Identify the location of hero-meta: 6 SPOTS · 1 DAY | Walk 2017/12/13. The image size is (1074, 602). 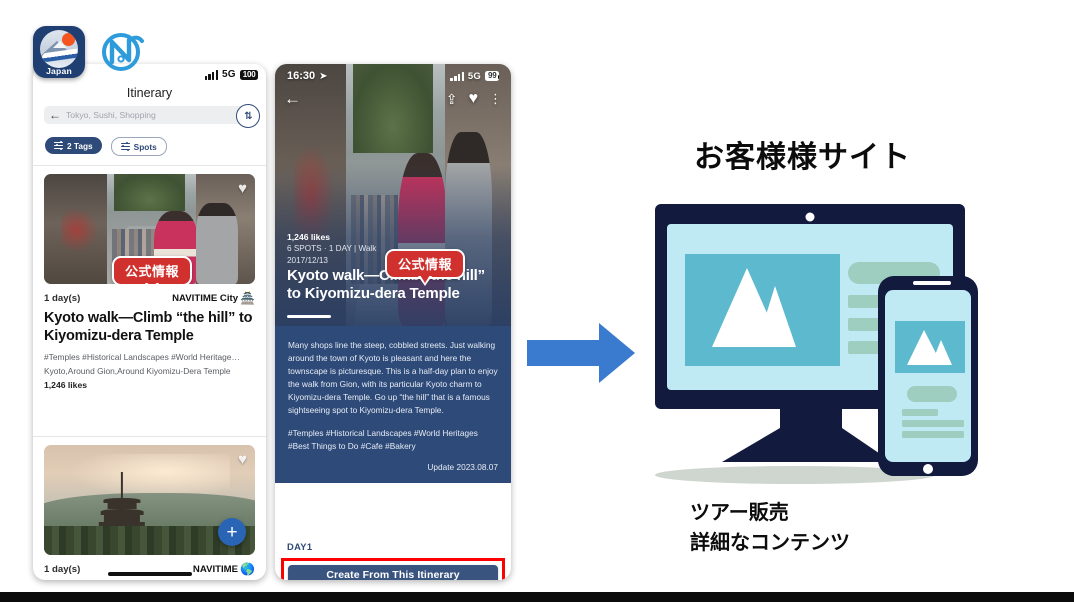
(332, 254).